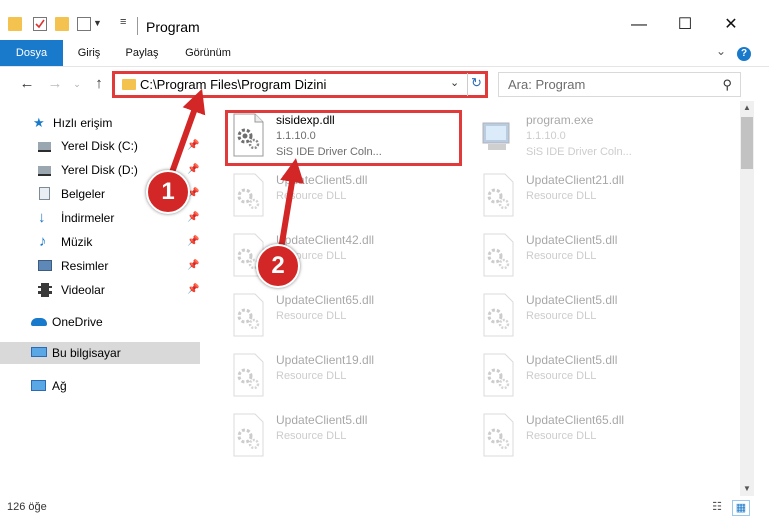 The height and width of the screenshot is (531, 769). I want to click on annotation-arrows, so click(235, 169).